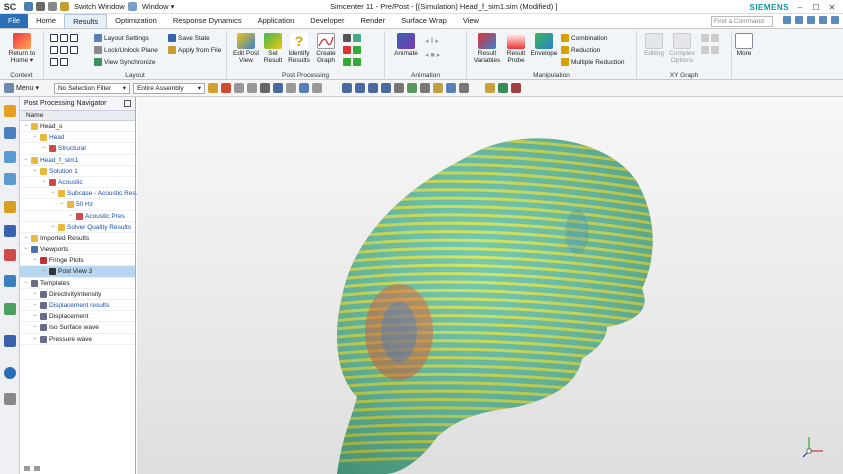 The width and height of the screenshot is (843, 474). What do you see at coordinates (835, 20) in the screenshot?
I see `collapse-icon` at bounding box center [835, 20].